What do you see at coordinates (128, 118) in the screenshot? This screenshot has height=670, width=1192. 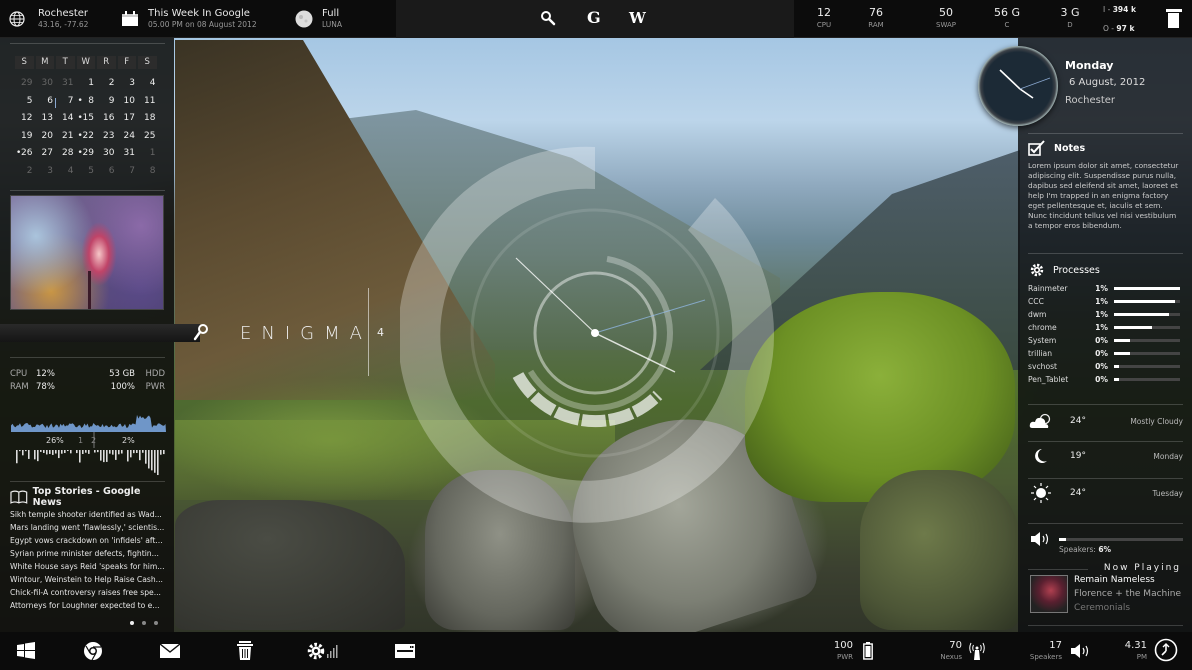 I see `calendar-day: 17` at bounding box center [128, 118].